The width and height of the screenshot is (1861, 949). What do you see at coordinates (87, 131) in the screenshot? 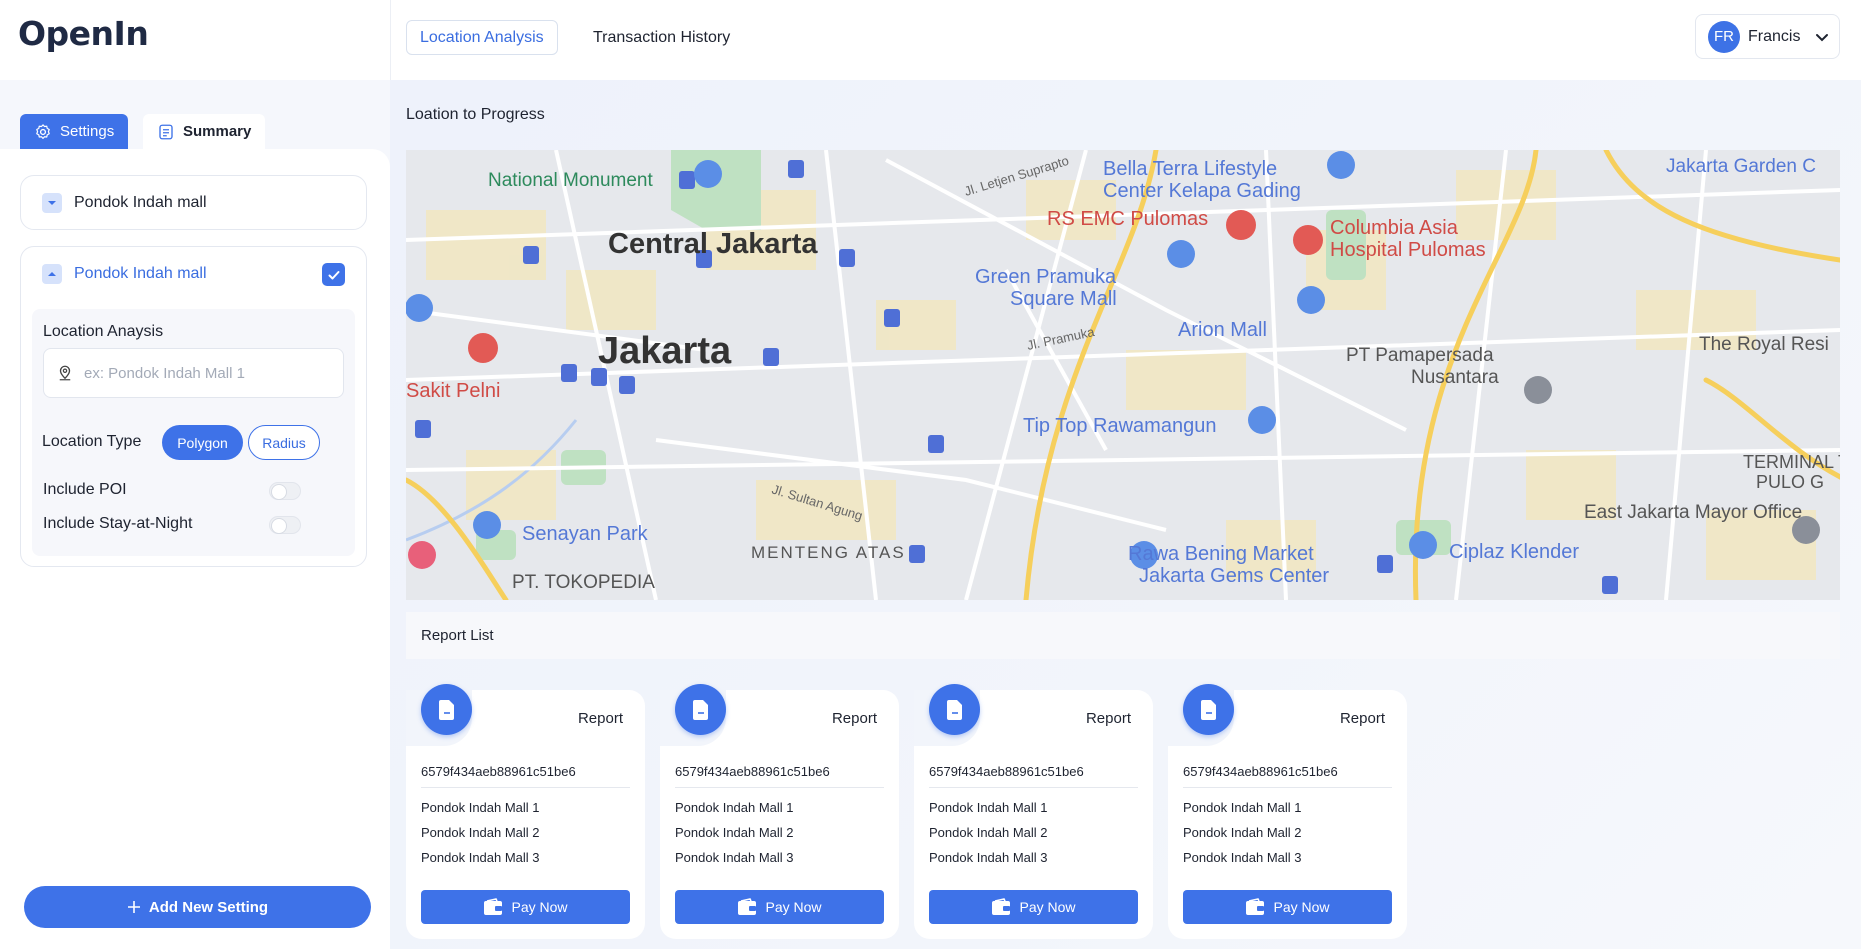
I see `sidebar-tab-label: Settings` at bounding box center [87, 131].